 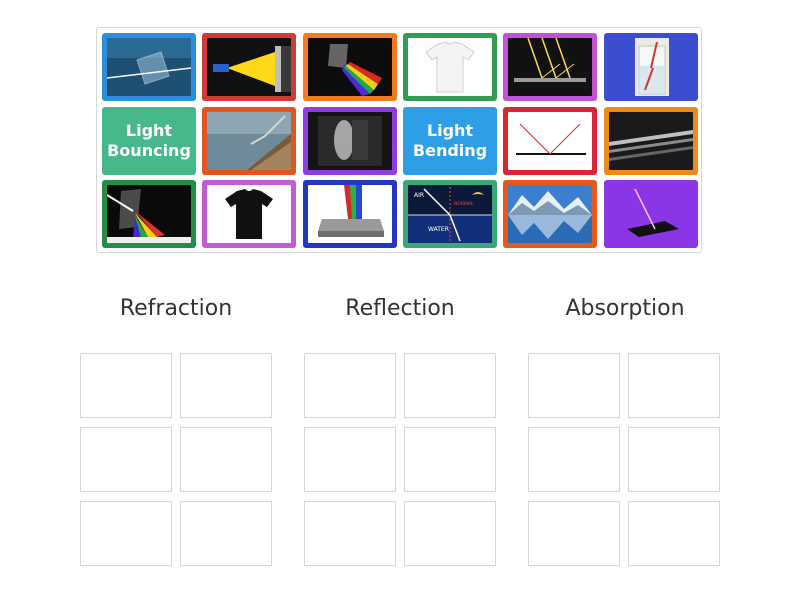 What do you see at coordinates (419, 195) in the screenshot?
I see `air-text: AIR` at bounding box center [419, 195].